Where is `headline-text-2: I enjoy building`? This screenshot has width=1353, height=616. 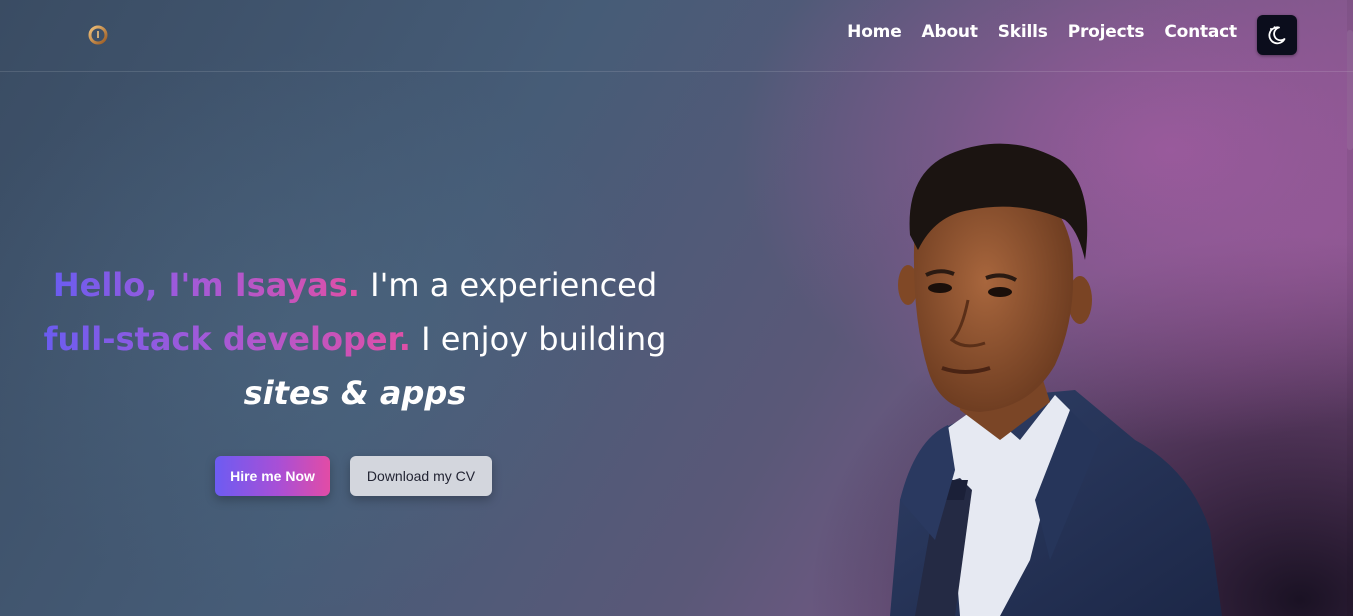
headline-text-2: I enjoy building is located at coordinates (538, 339).